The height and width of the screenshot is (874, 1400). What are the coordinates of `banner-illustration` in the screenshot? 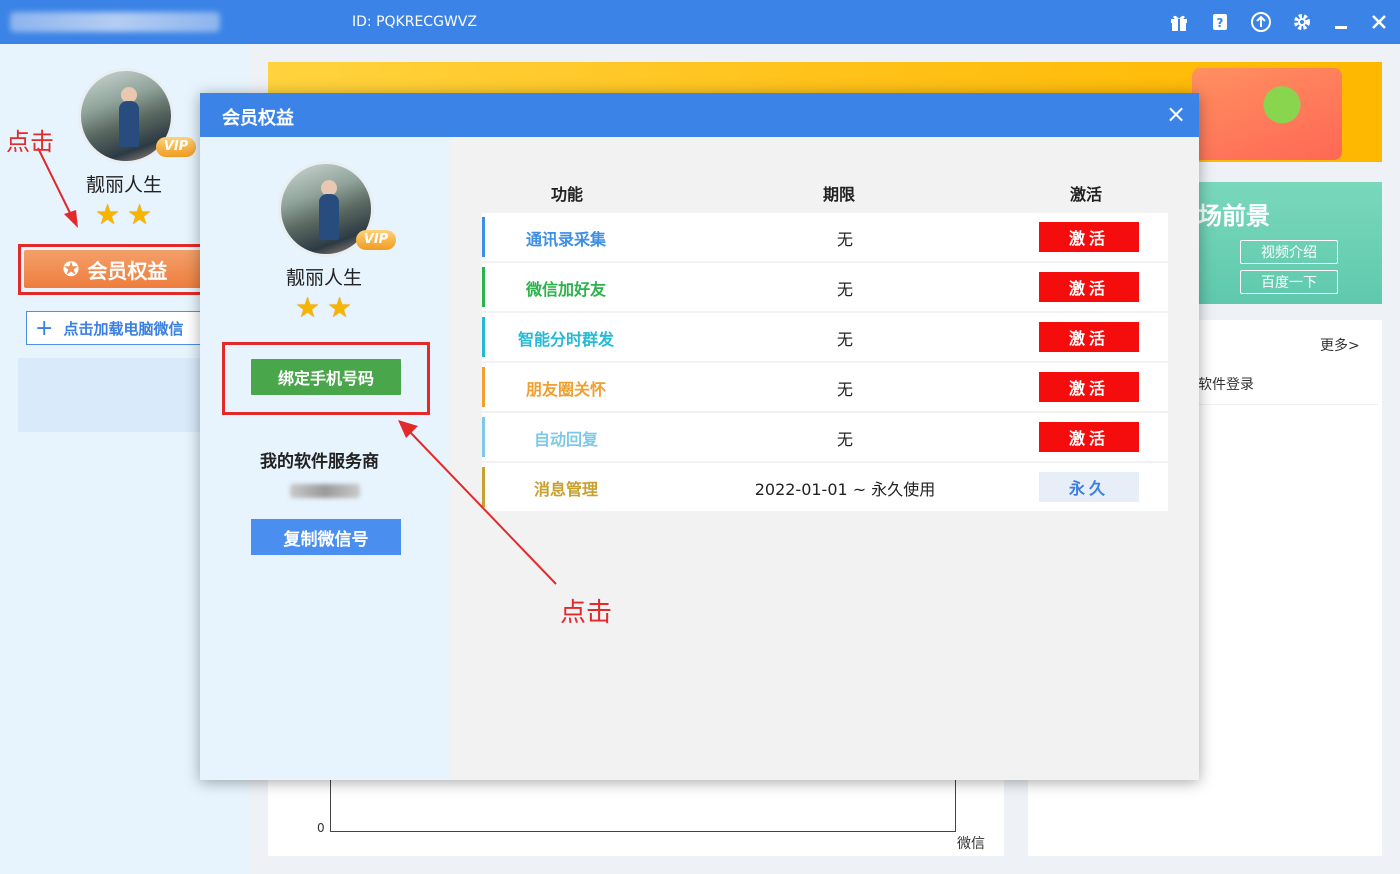 It's located at (1267, 114).